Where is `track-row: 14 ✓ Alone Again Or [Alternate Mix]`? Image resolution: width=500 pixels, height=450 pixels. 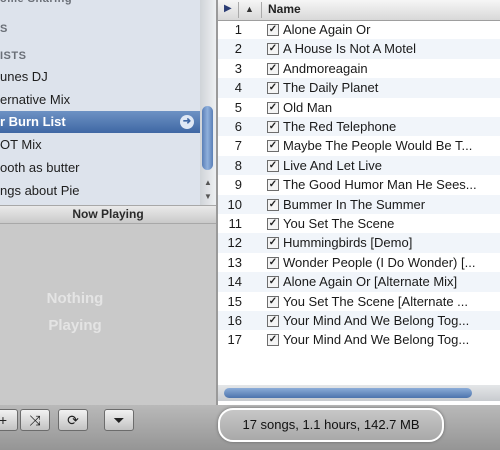
track-row: 14 ✓ Alone Again Or [Alternate Mix] is located at coordinates (359, 282).